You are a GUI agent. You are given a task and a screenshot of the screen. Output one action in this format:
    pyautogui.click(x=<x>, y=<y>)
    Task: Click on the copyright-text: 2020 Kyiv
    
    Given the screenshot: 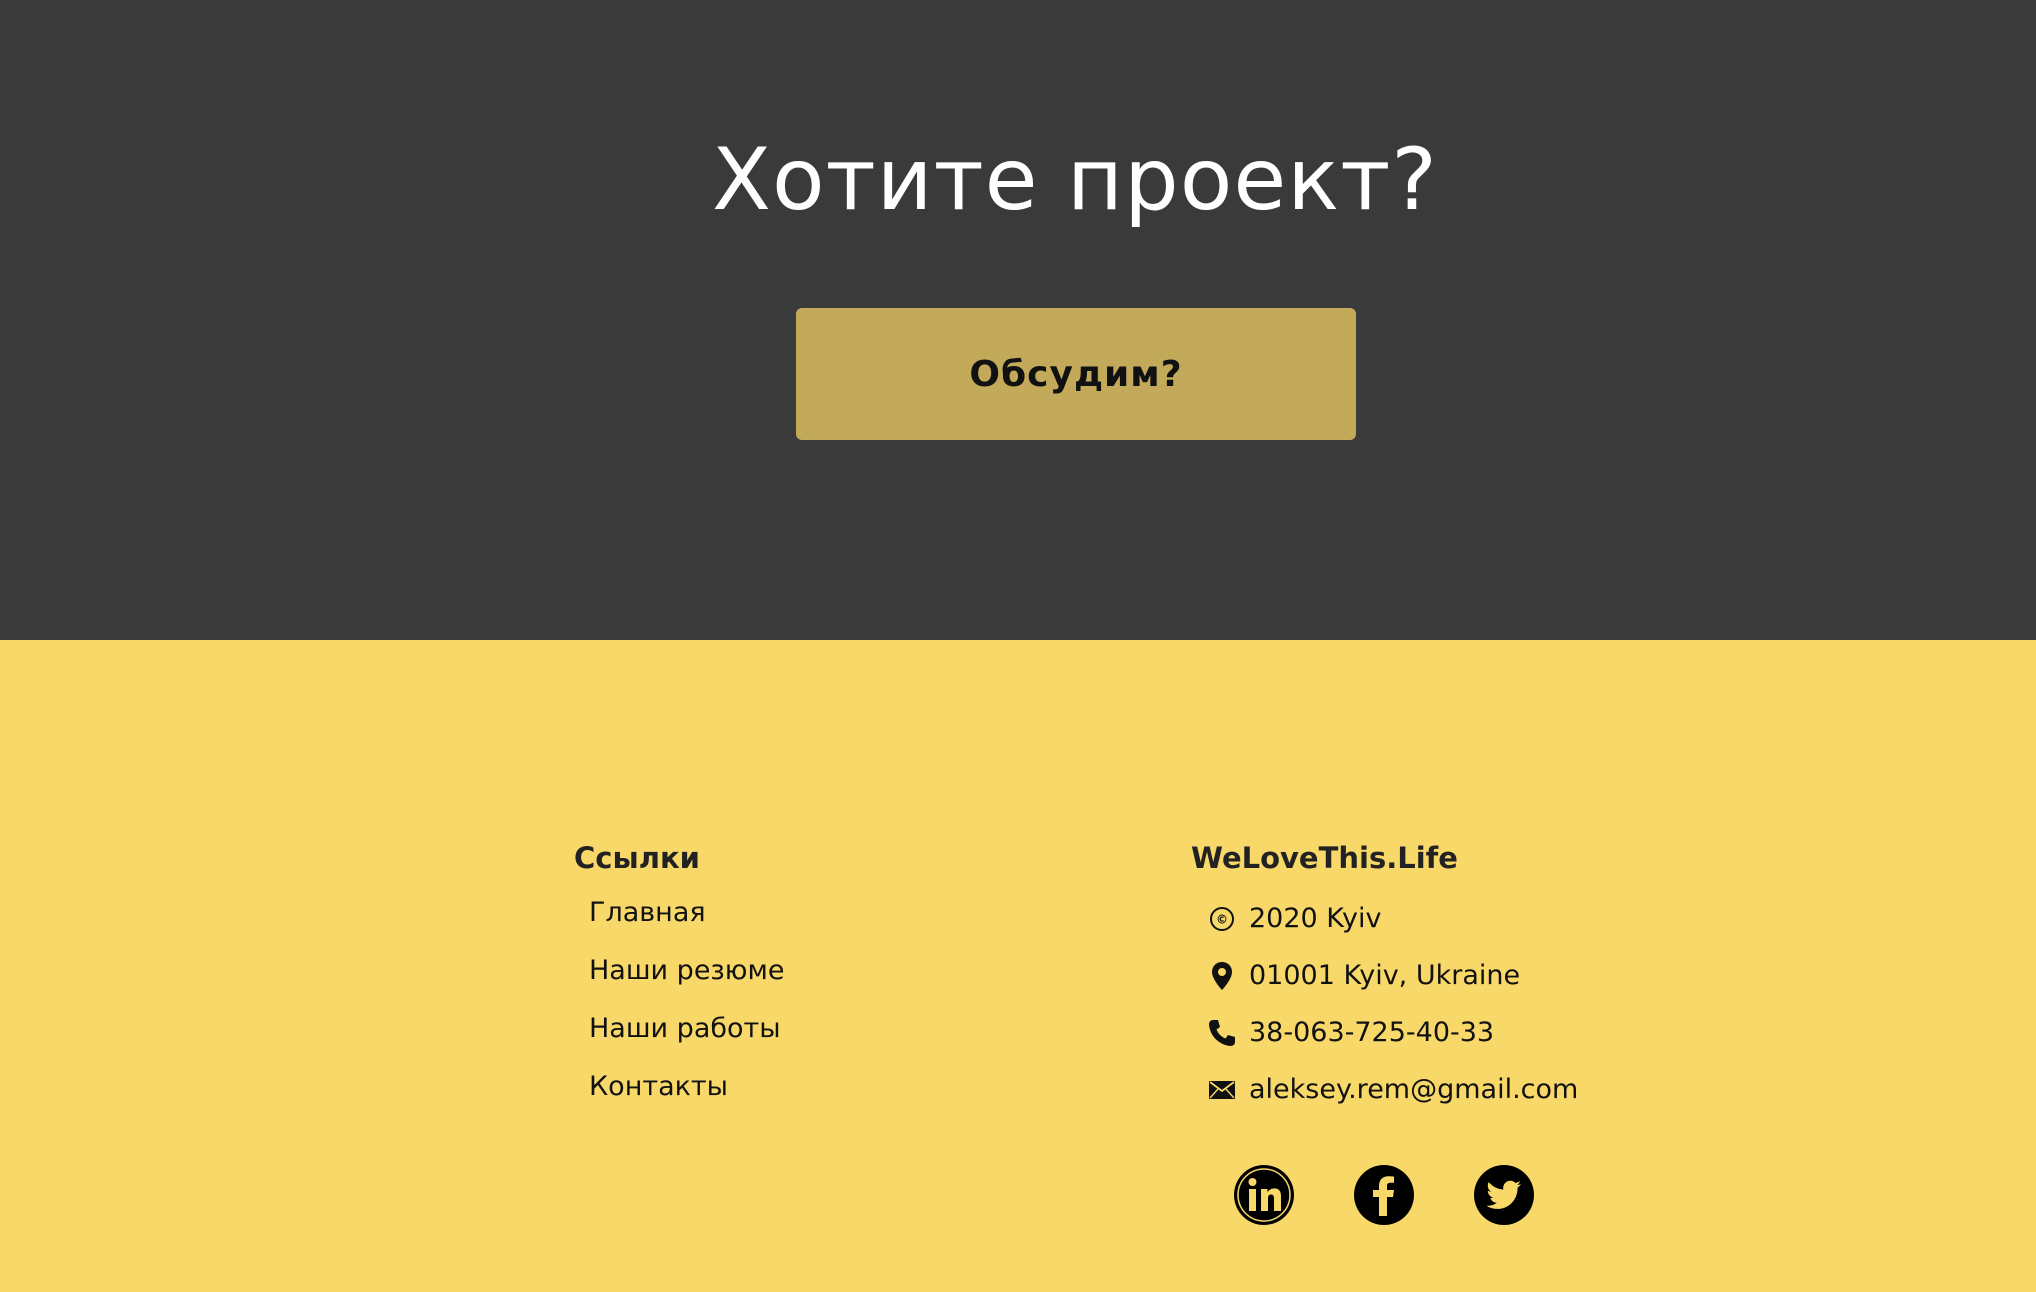 What is the action you would take?
    pyautogui.click(x=1315, y=918)
    